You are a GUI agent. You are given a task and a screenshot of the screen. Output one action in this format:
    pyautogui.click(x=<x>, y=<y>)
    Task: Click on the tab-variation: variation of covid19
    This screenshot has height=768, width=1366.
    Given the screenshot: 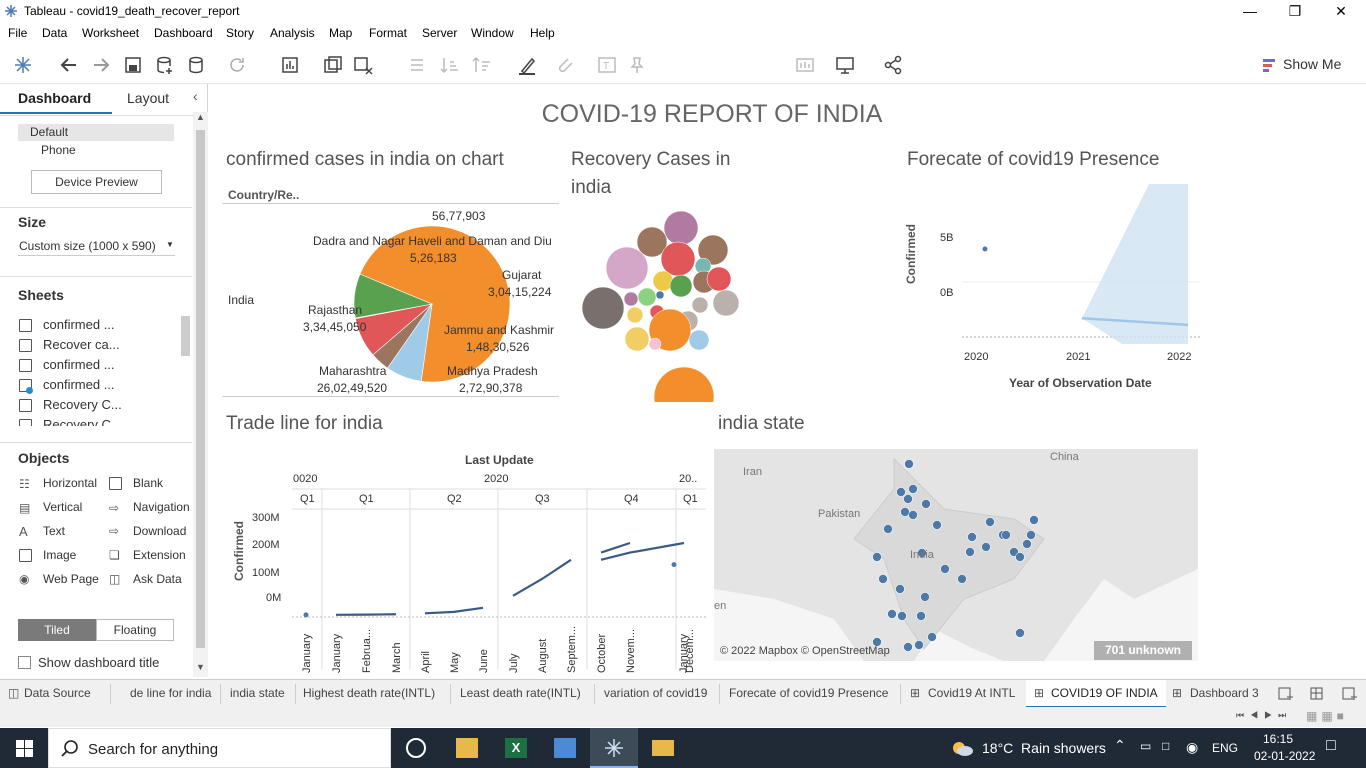 What is the action you would take?
    pyautogui.click(x=655, y=693)
    